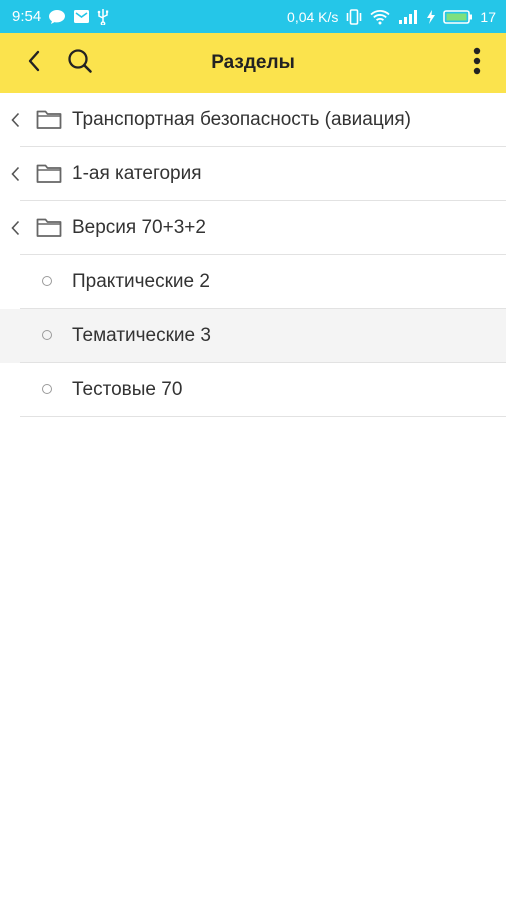 The width and height of the screenshot is (506, 900). Describe the element at coordinates (127, 389) in the screenshot. I see `item-label: Тестовые 70` at that location.